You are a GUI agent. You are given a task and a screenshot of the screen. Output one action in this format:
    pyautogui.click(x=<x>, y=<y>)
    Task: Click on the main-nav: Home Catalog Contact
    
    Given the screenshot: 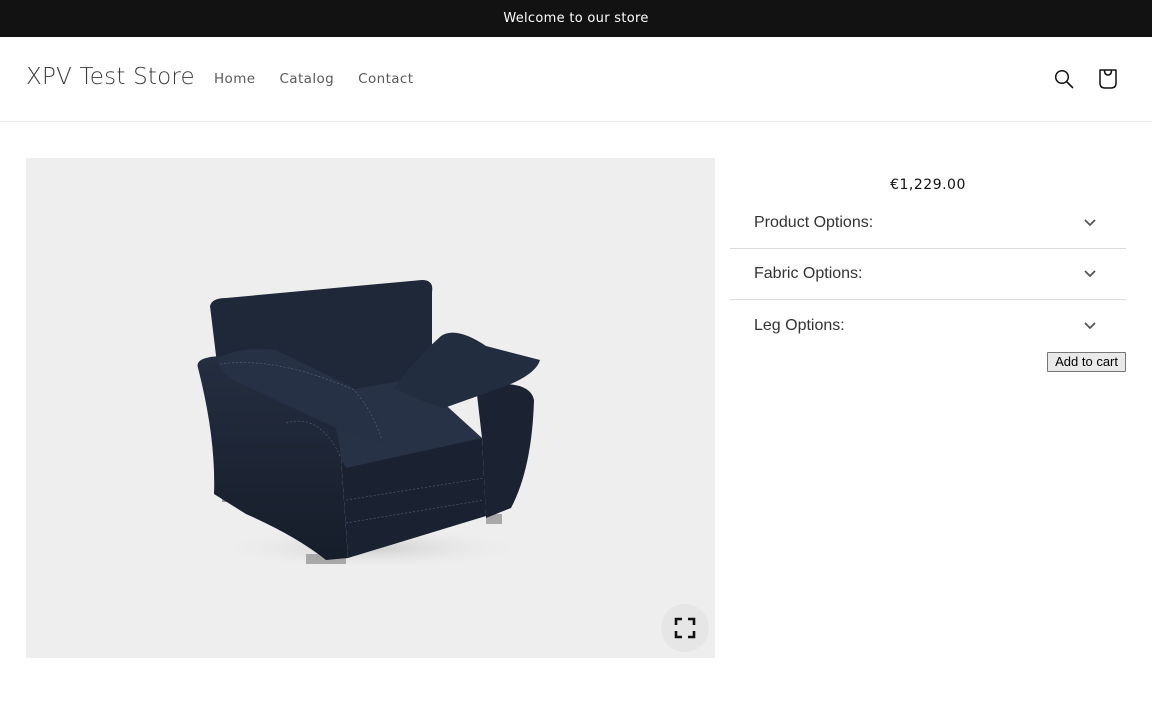 What is the action you would take?
    pyautogui.click(x=325, y=79)
    